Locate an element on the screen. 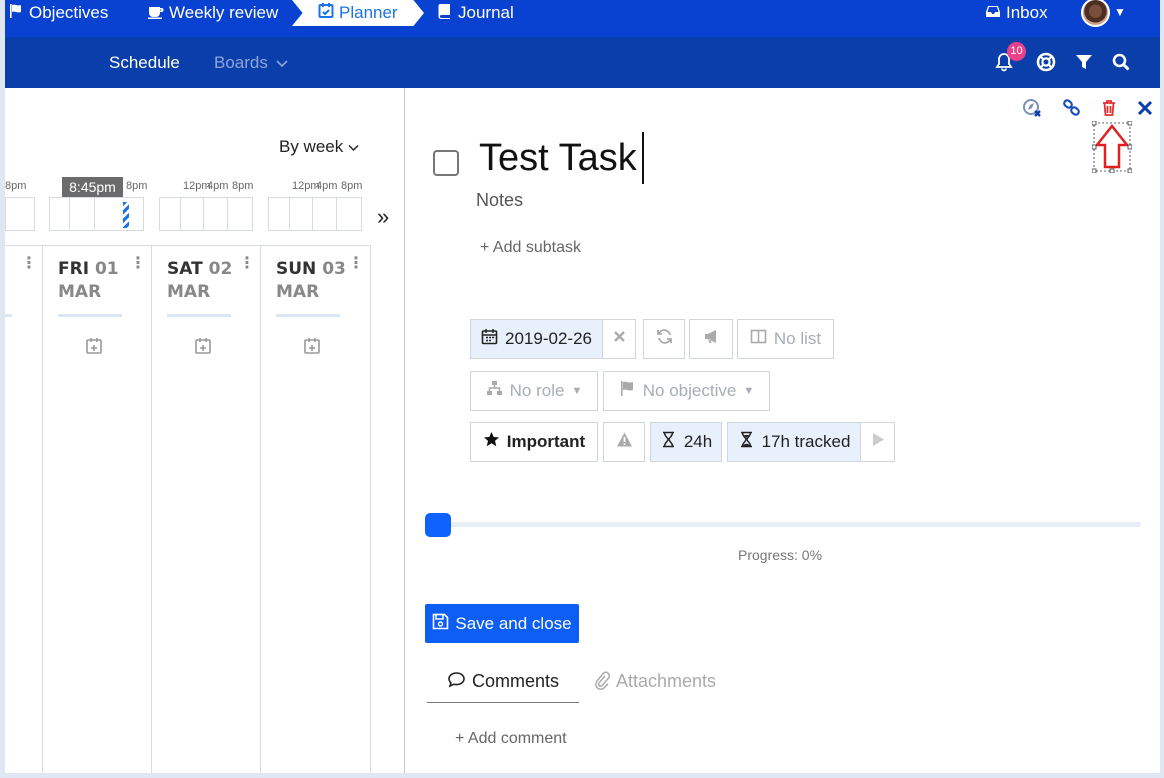 Image resolution: width=1164 pixels, height=778 pixels. notes-field: Notes is located at coordinates (499, 200).